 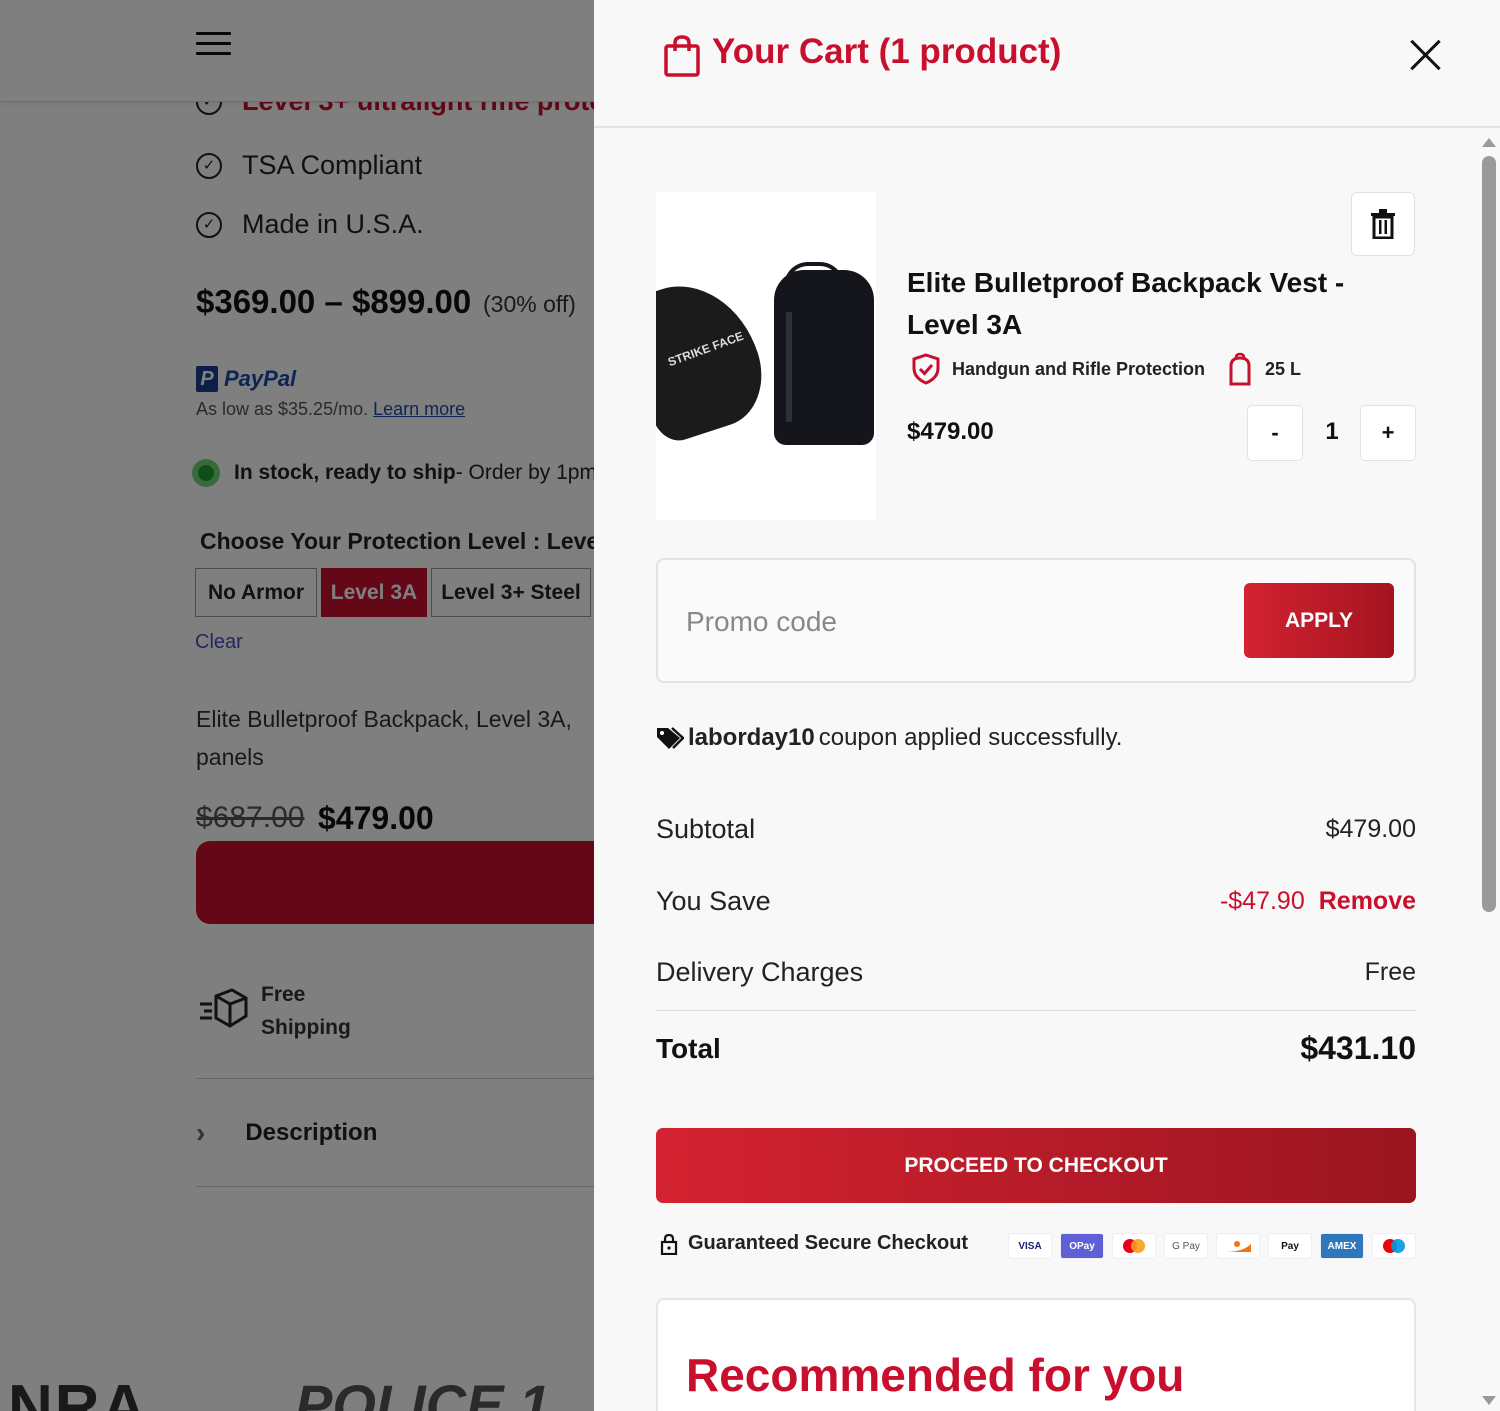 I want to click on discover-icon, so click(x=1238, y=1246).